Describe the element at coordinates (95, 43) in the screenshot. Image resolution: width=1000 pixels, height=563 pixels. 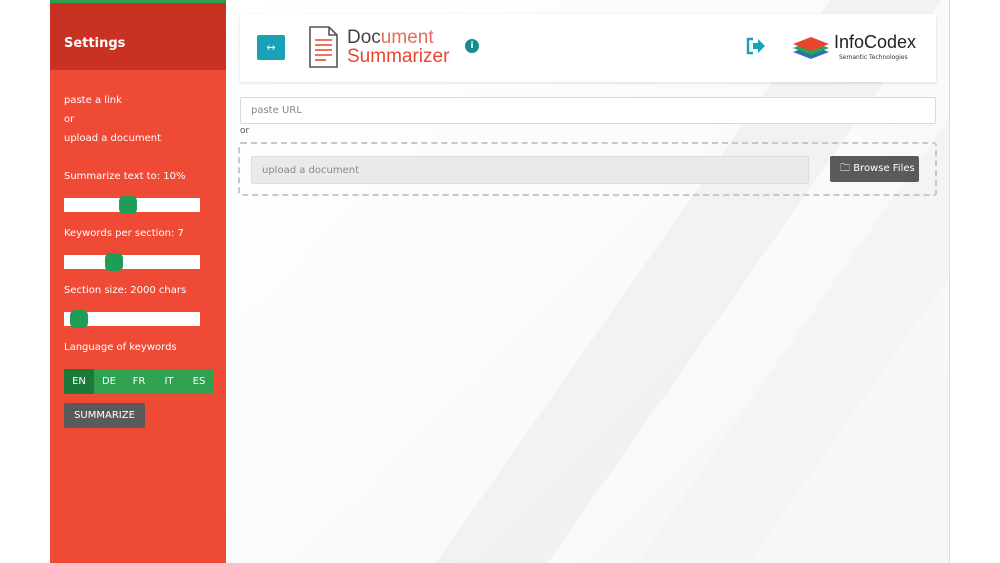
I see `sidebar-title: Settings` at that location.